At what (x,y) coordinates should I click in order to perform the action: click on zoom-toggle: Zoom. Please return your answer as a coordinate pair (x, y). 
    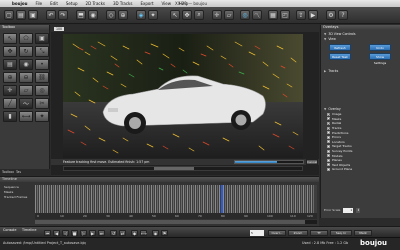
    Looking at the image, I should click on (298, 233).